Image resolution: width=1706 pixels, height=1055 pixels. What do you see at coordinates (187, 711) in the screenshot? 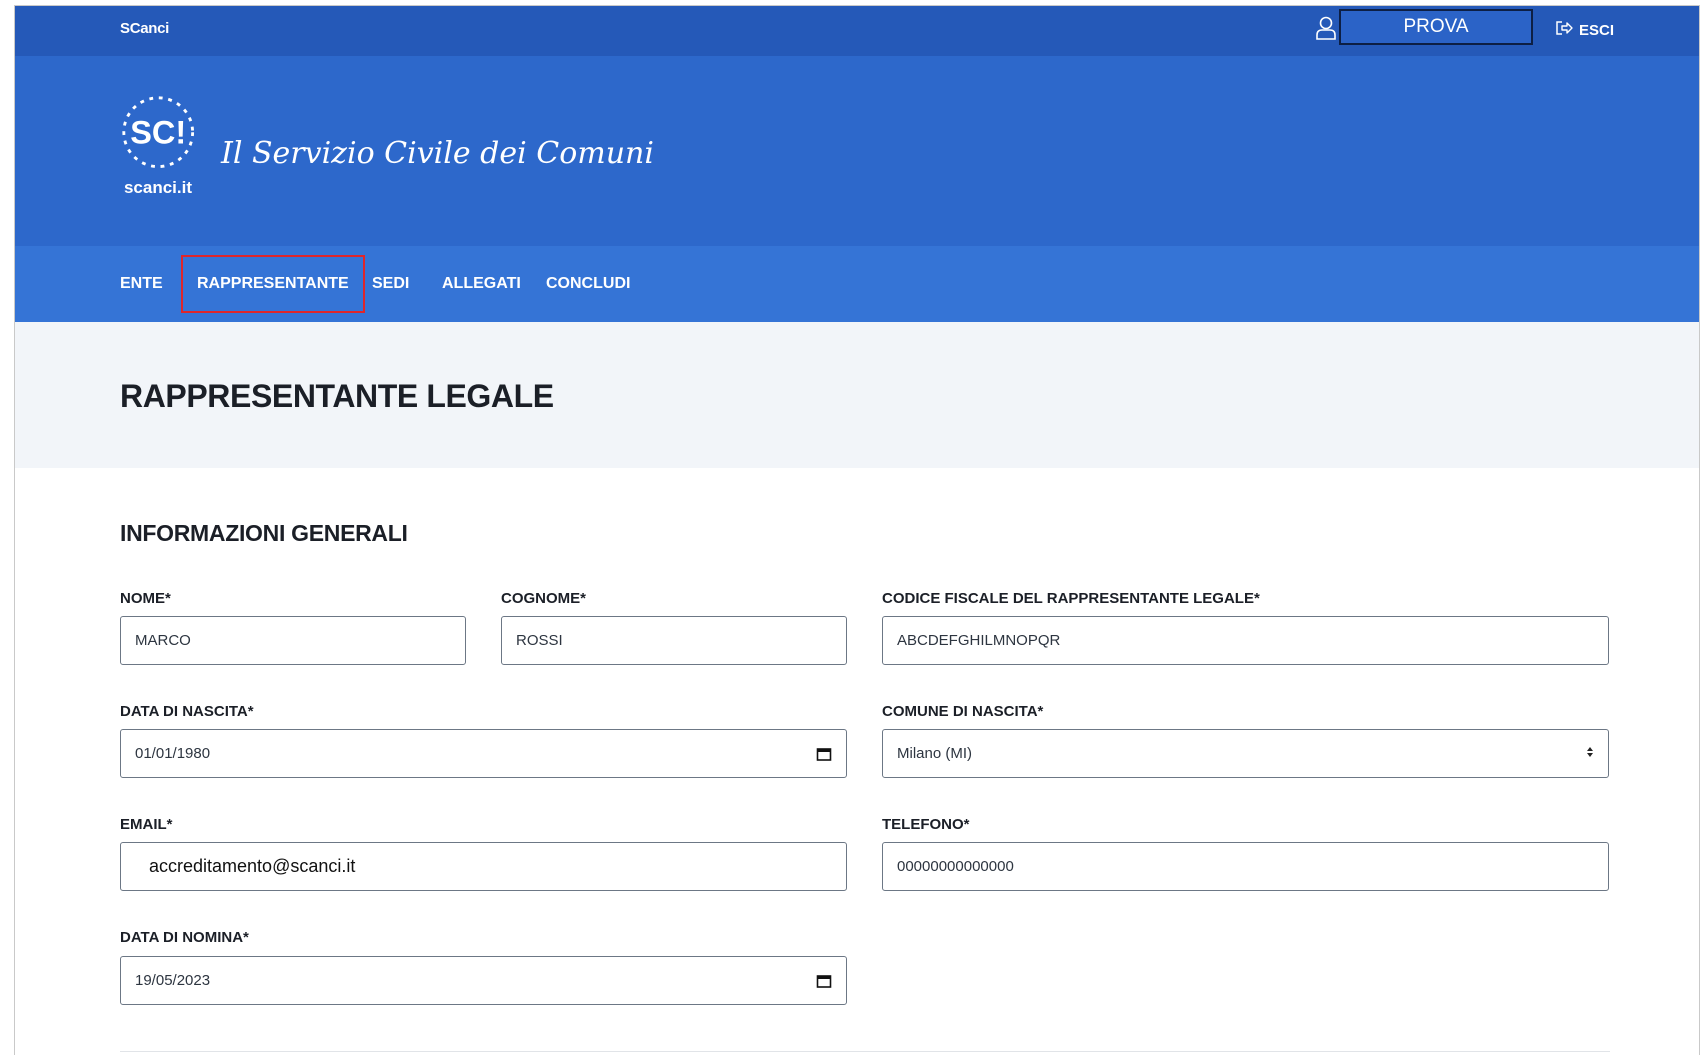
I see `data-nascita-label: DATA DI NASCITA*` at bounding box center [187, 711].